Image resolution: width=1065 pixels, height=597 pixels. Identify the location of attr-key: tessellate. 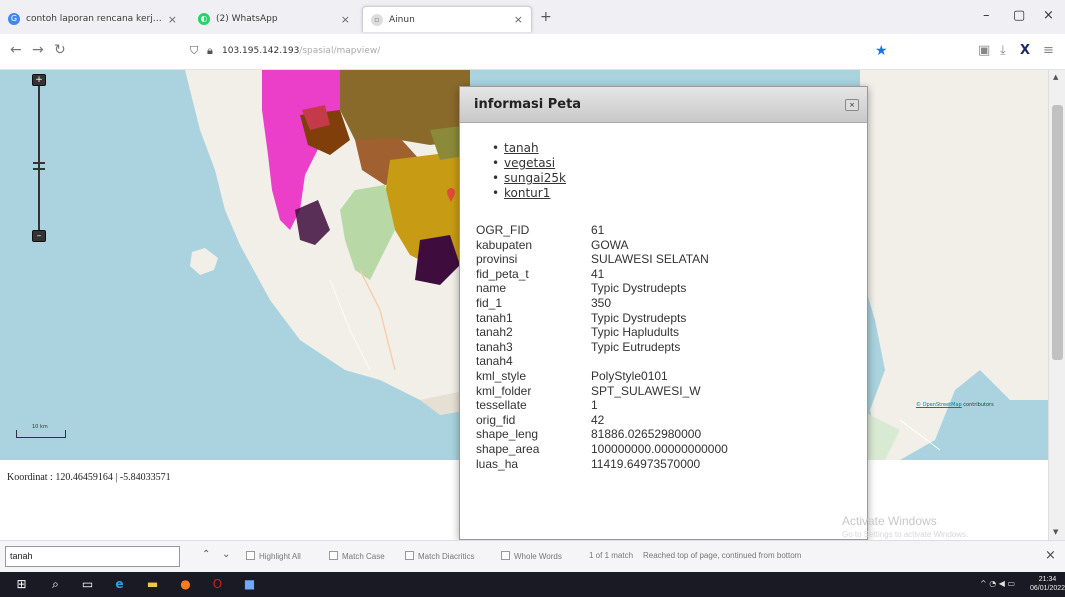
(501, 405).